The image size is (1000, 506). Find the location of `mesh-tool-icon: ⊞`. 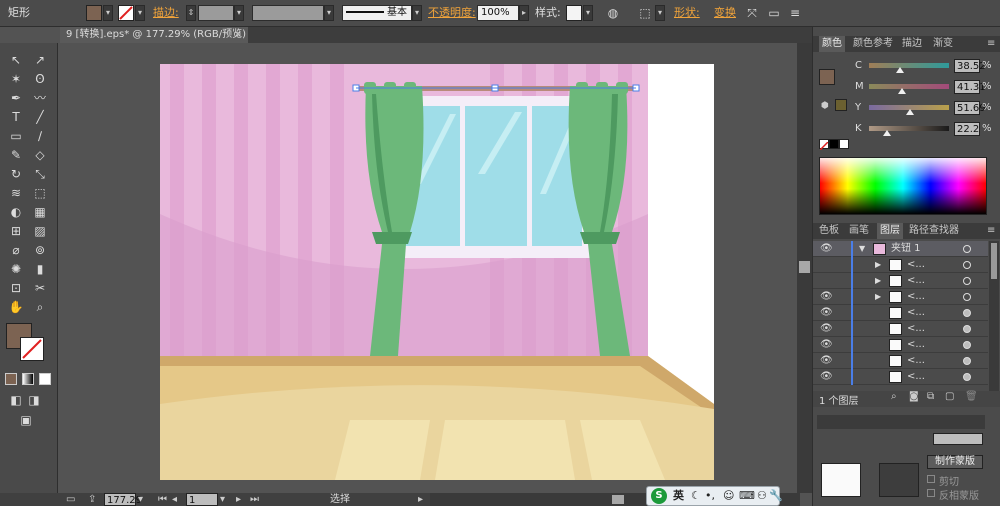

mesh-tool-icon: ⊞ is located at coordinates (16, 231).